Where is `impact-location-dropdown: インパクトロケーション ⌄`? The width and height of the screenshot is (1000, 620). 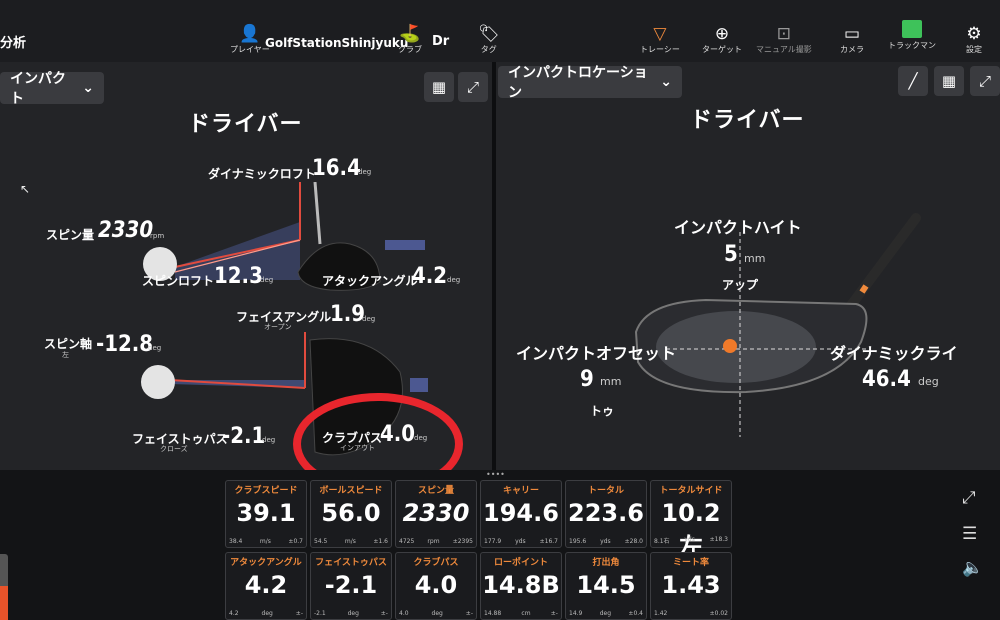 impact-location-dropdown: インパクトロケーション ⌄ is located at coordinates (590, 83).